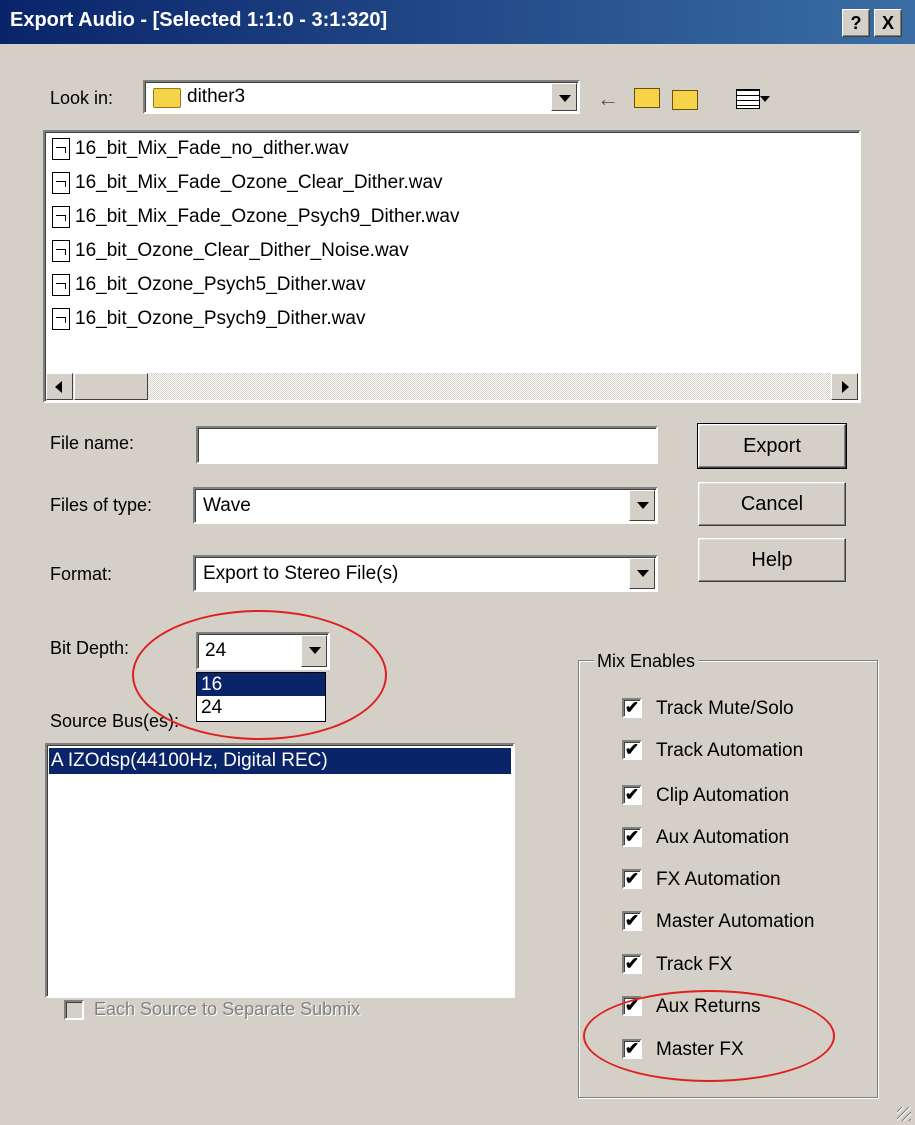  What do you see at coordinates (101, 505) in the screenshot?
I see `files-of-type-label: Files of type:` at bounding box center [101, 505].